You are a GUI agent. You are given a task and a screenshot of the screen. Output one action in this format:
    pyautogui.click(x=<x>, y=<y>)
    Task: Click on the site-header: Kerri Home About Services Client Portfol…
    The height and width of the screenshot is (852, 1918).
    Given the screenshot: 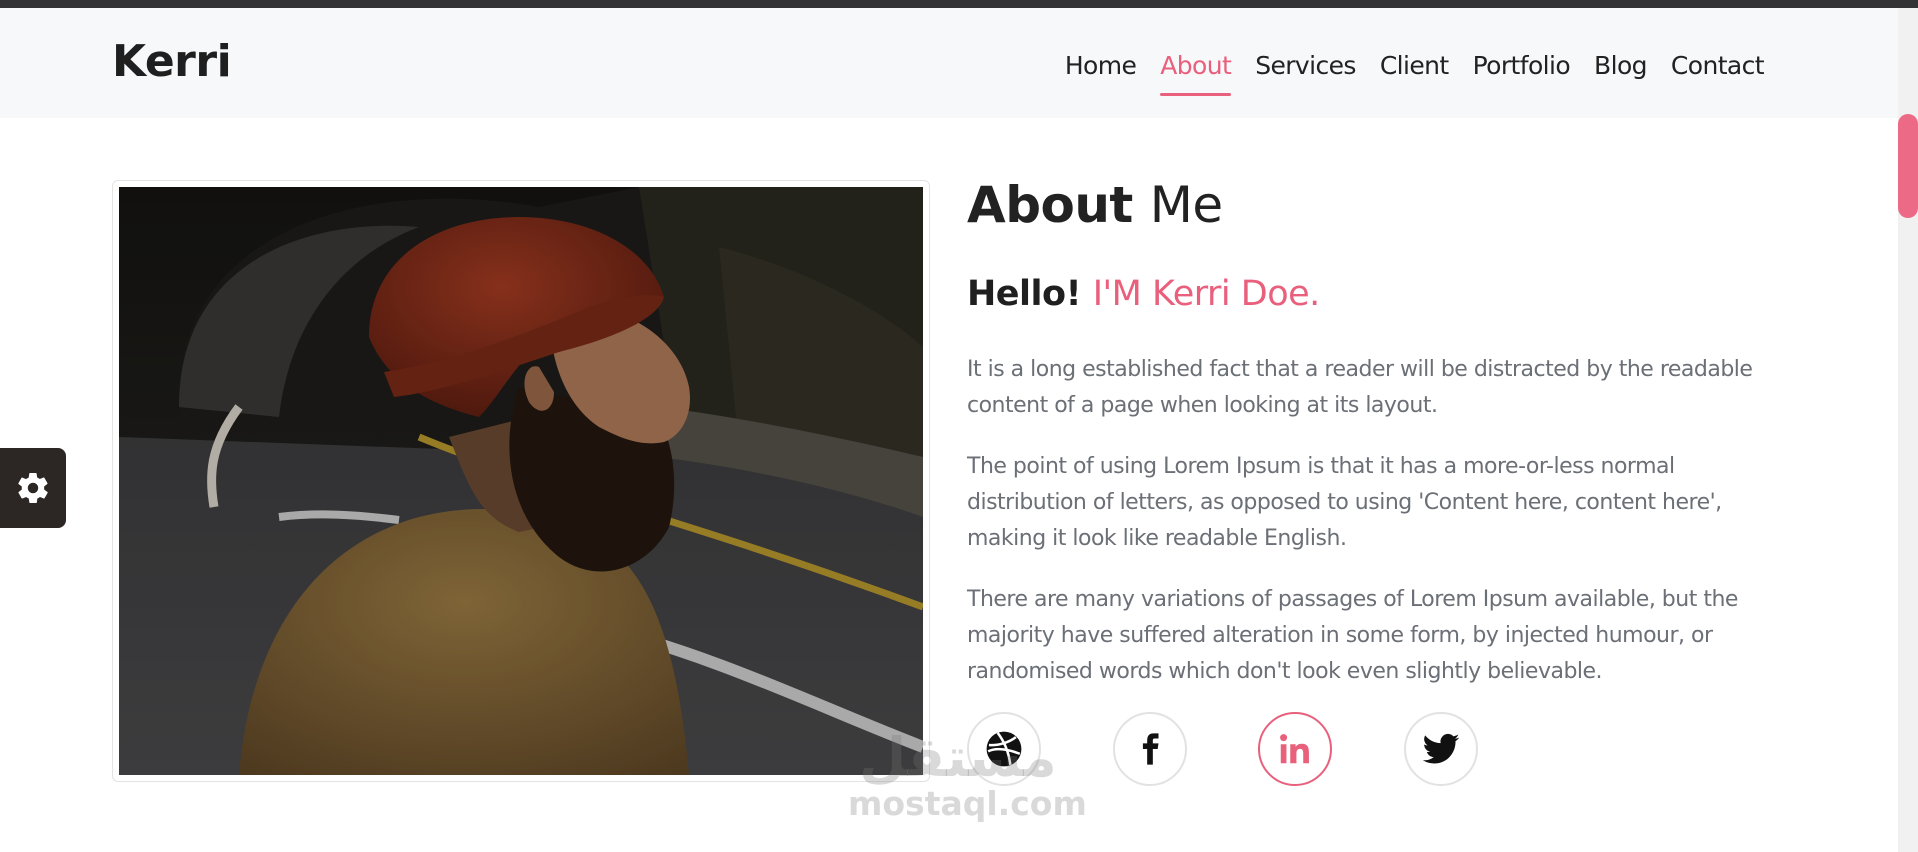 What is the action you would take?
    pyautogui.click(x=949, y=63)
    